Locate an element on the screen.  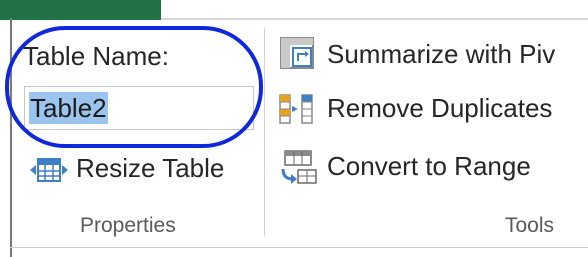
resize-table-icon is located at coordinates (49, 170).